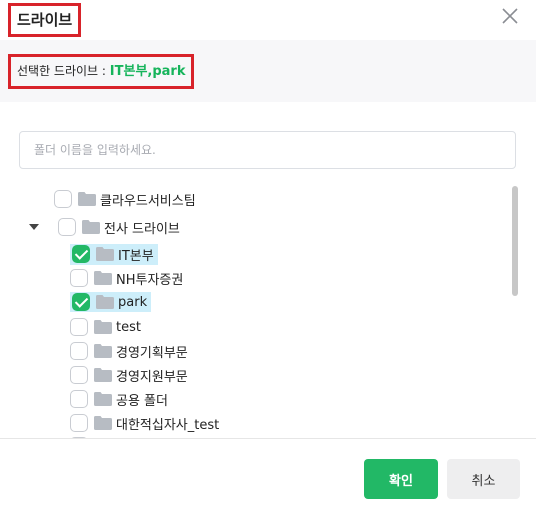  Describe the element at coordinates (63, 71) in the screenshot. I see `selected-drive-label: 선택한 드라이브 :` at that location.